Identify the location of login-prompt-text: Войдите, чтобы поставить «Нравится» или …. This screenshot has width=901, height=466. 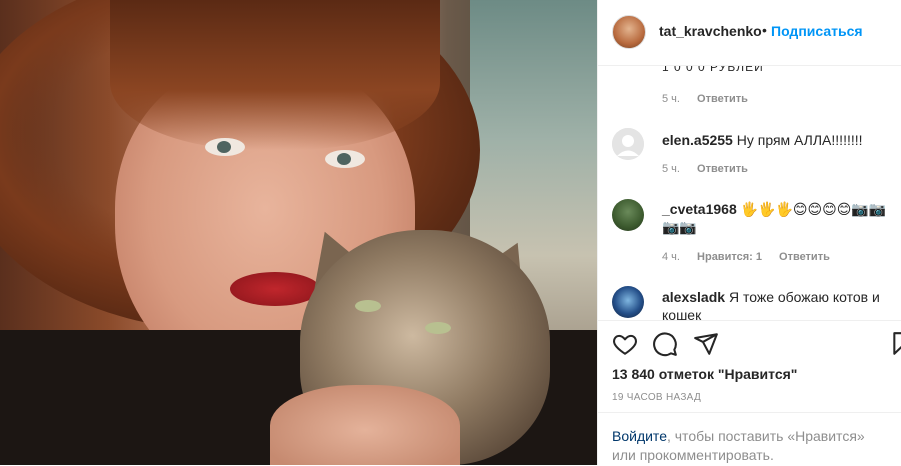
(752, 446).